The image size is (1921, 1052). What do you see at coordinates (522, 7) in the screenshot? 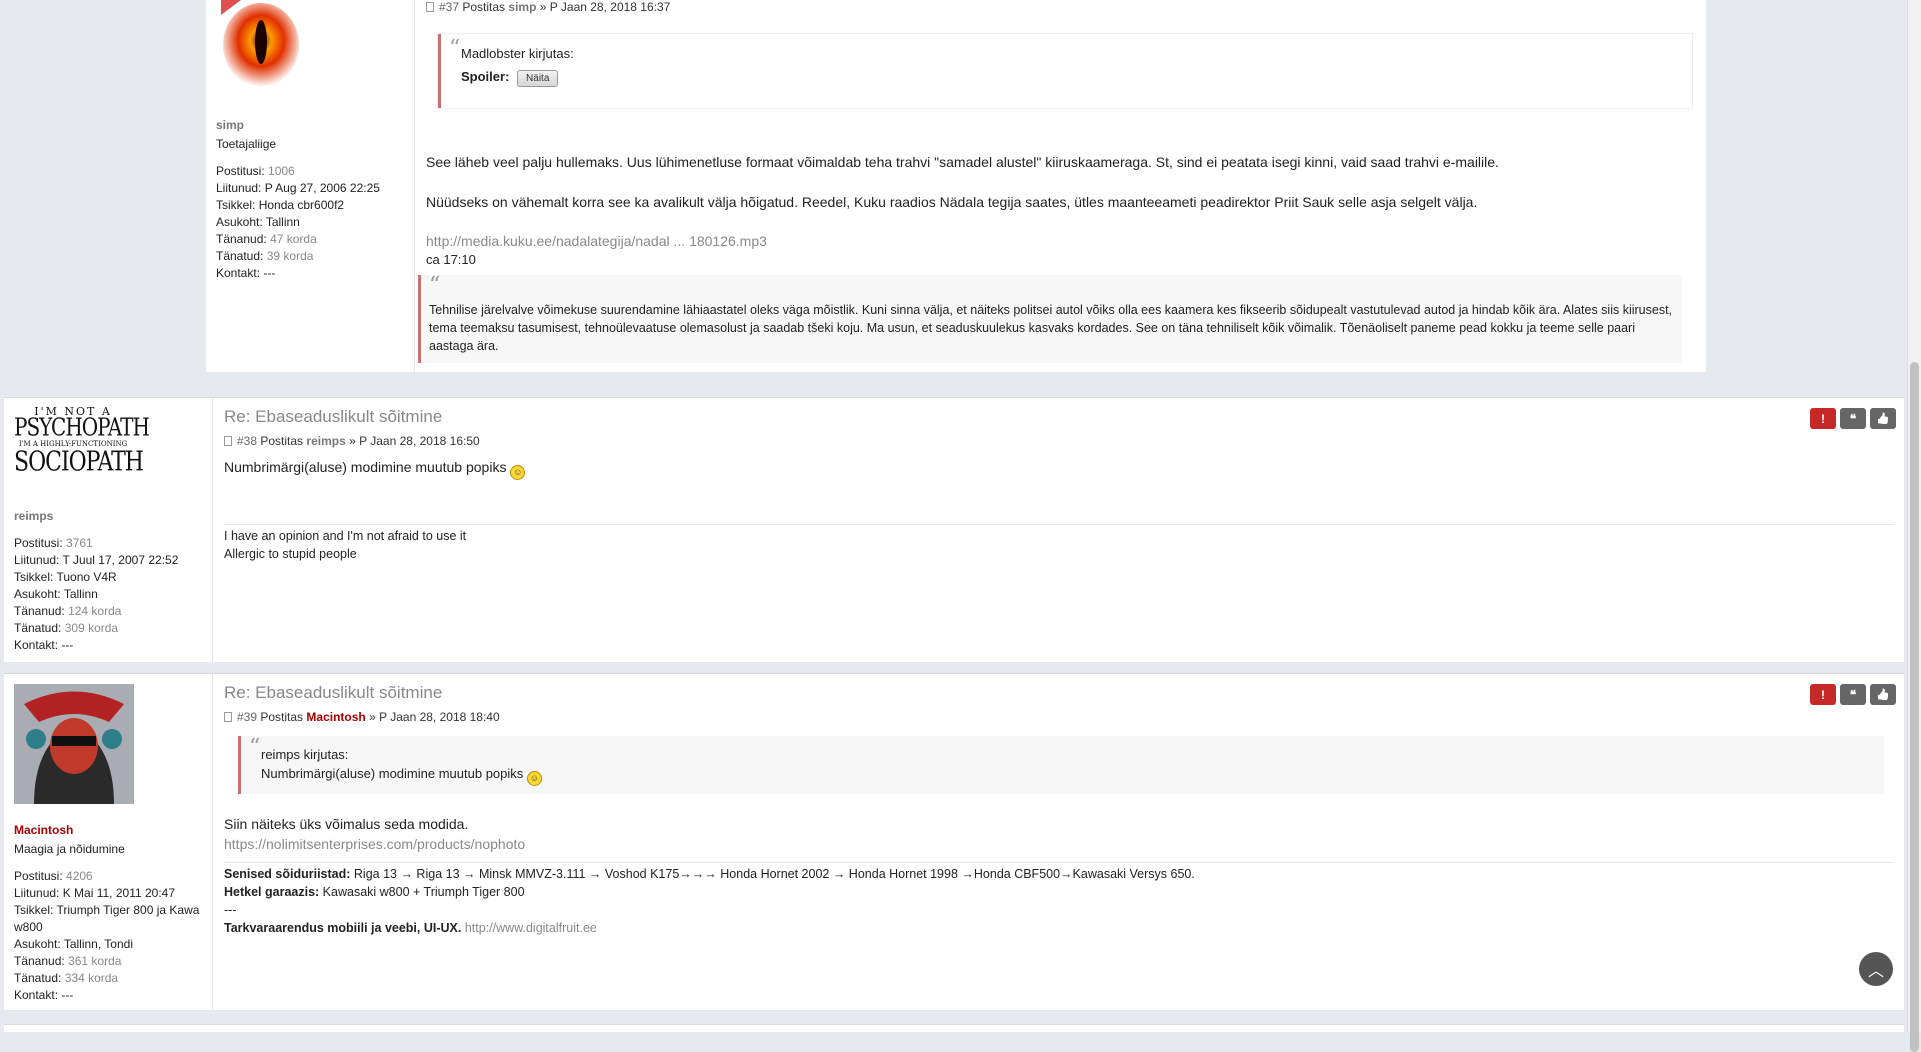
I see `post-author: simp` at bounding box center [522, 7].